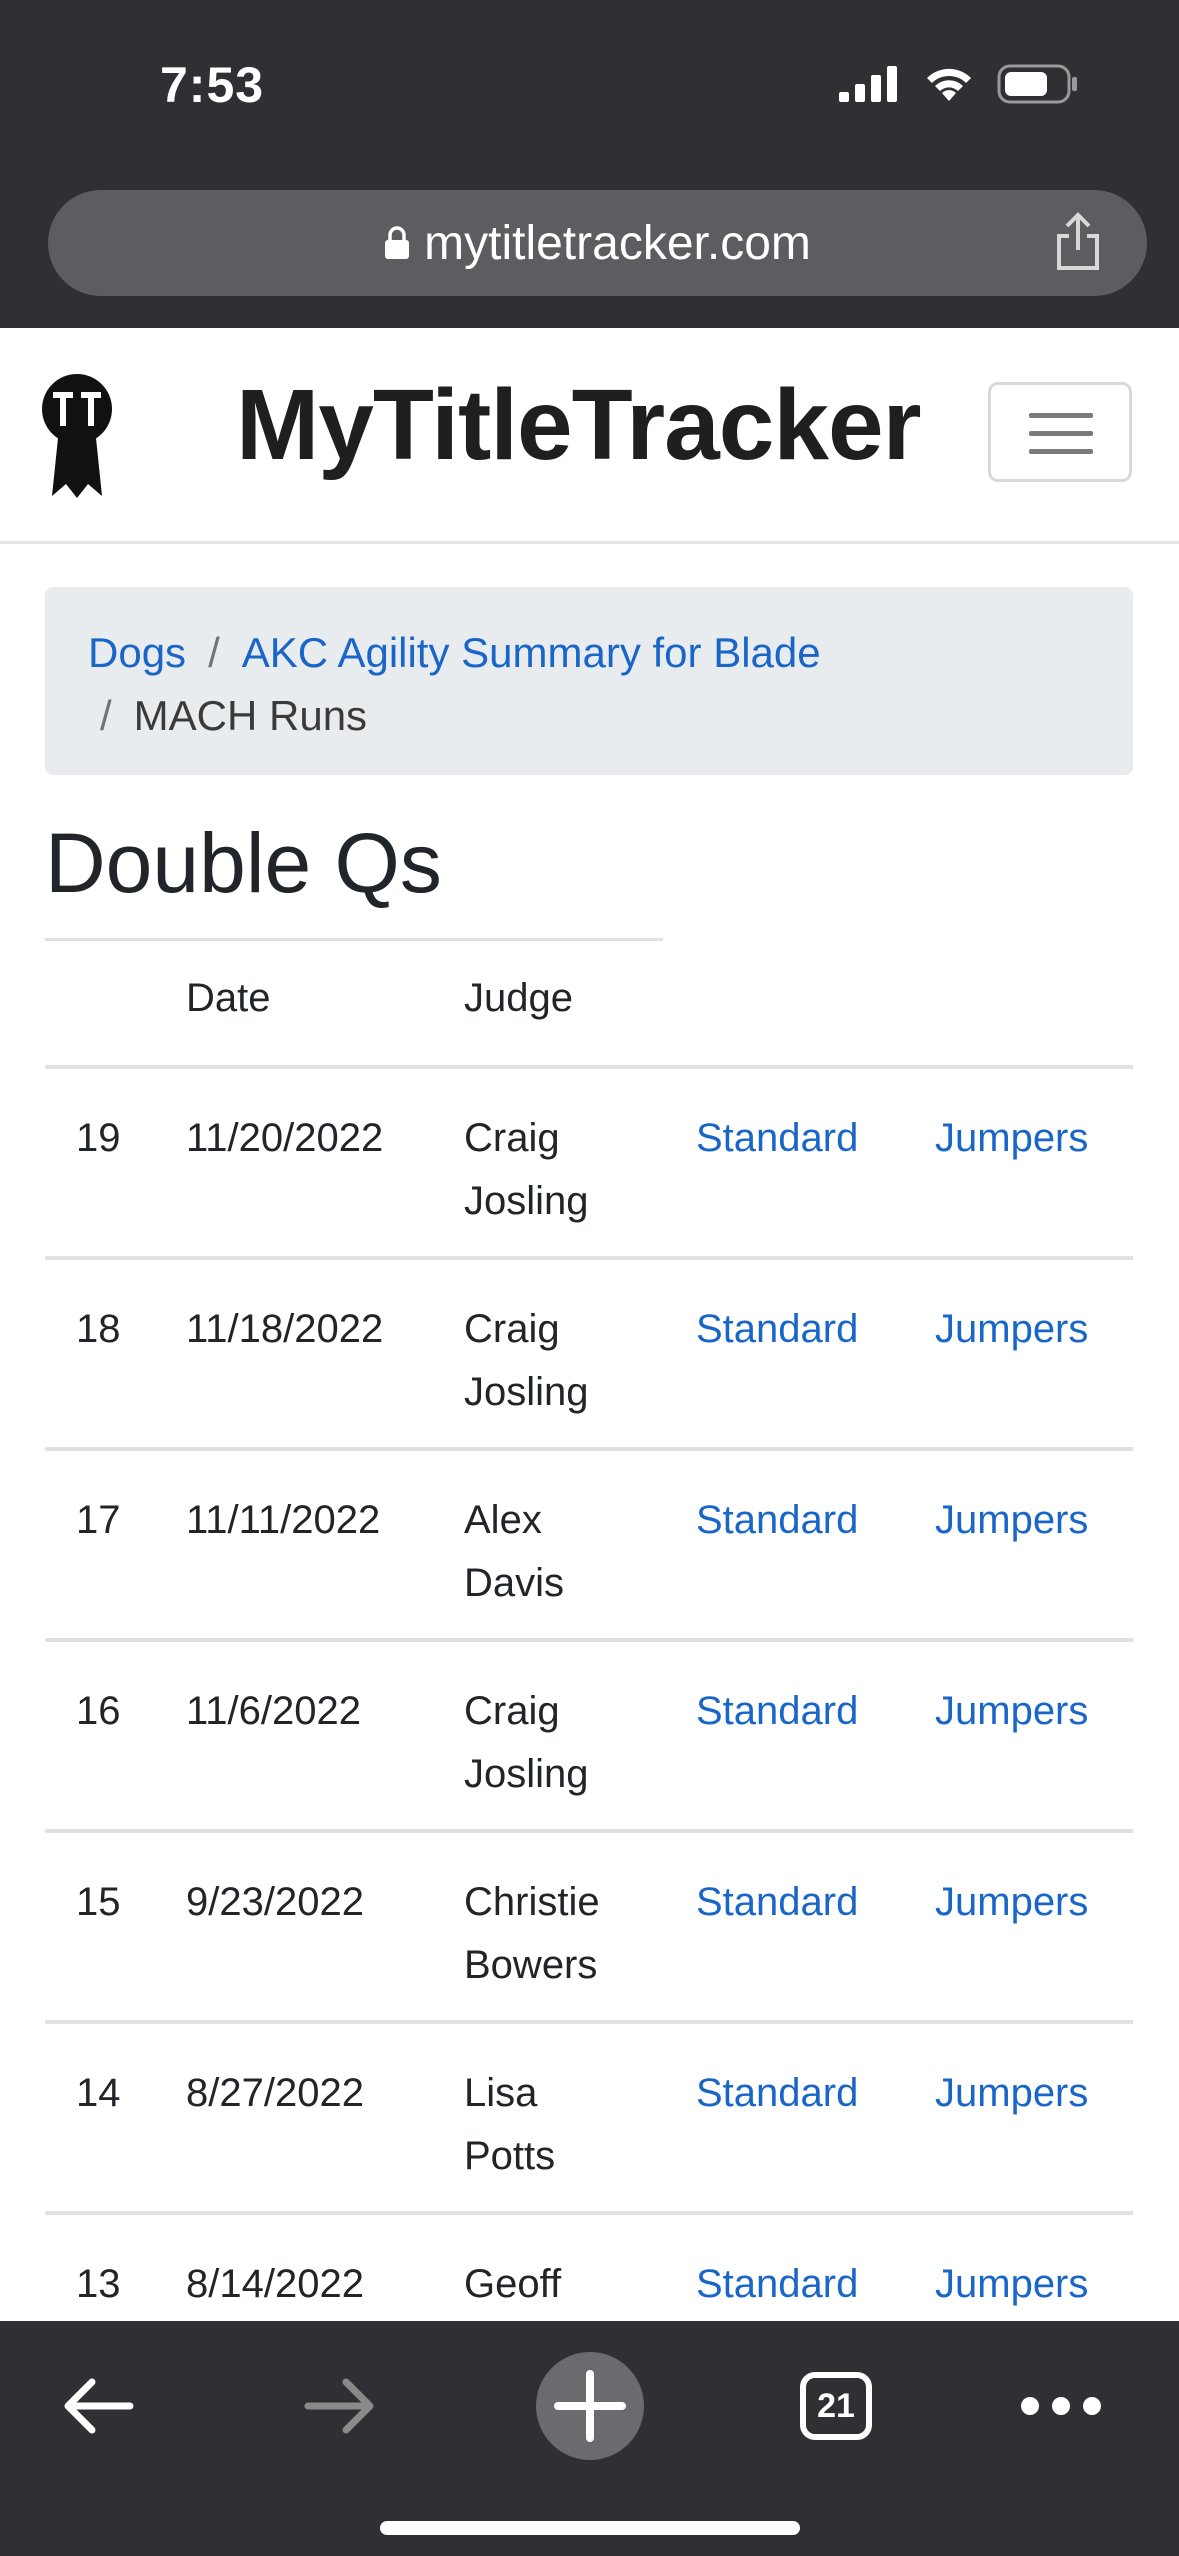 Image resolution: width=1179 pixels, height=2556 pixels. What do you see at coordinates (275, 2284) in the screenshot?
I see `row-date: 8/14/2022` at bounding box center [275, 2284].